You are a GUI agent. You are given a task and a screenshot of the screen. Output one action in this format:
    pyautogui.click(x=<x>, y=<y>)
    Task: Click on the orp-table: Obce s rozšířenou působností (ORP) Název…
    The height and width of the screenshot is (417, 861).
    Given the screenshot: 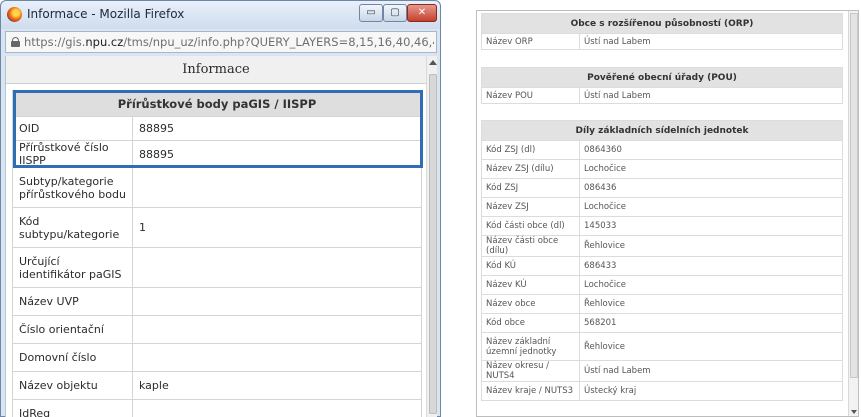 What is the action you would take?
    pyautogui.click(x=662, y=31)
    